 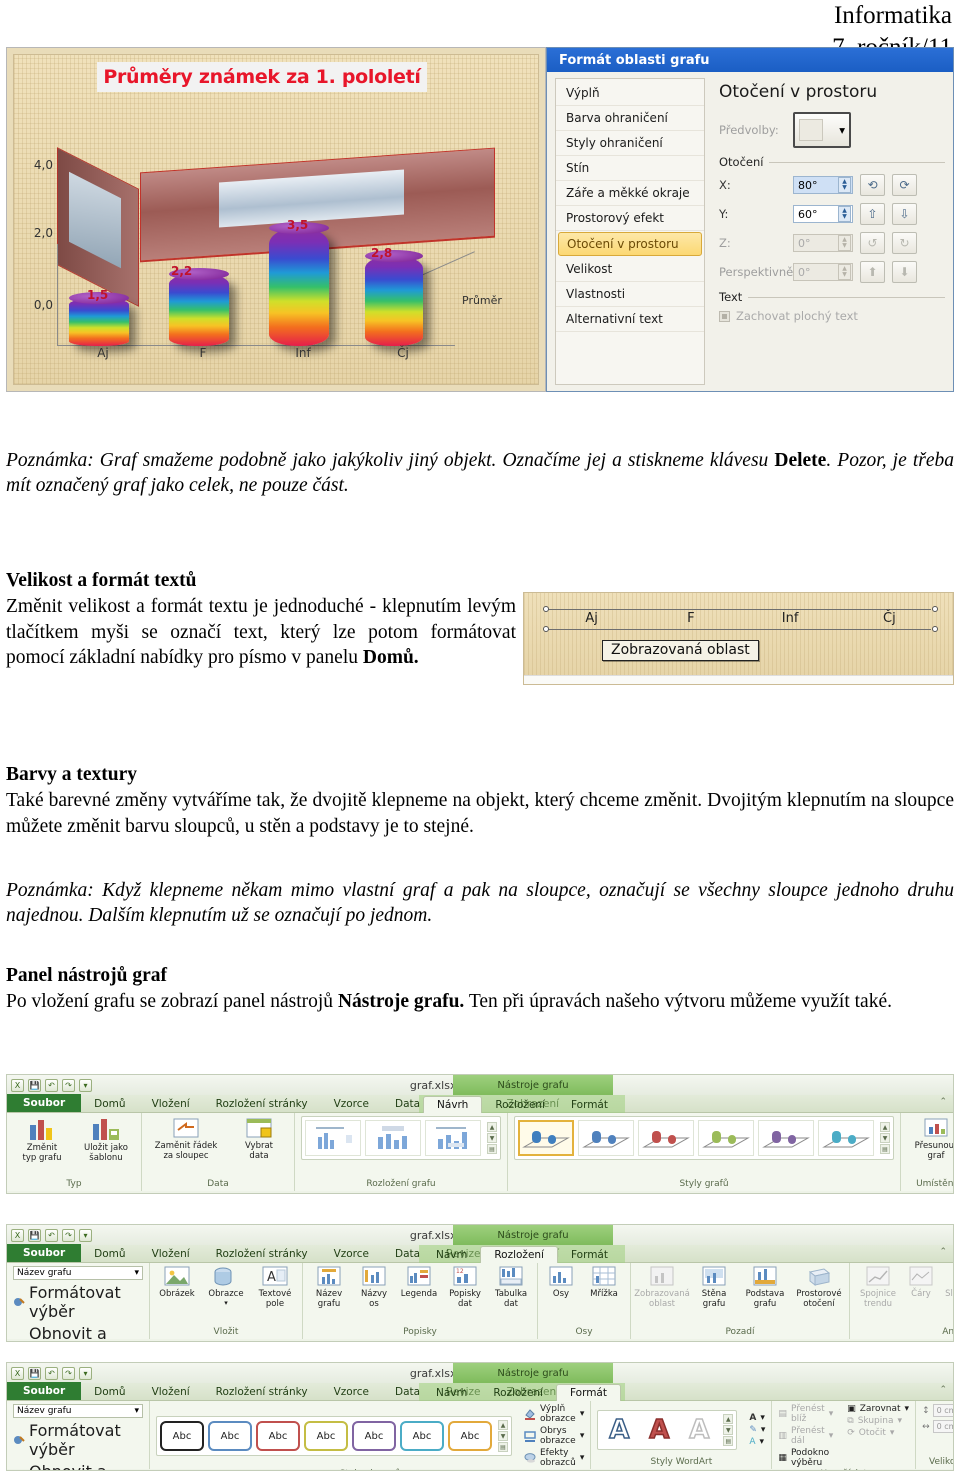 I want to click on shape-gallery-nav: ▲ ▼ ▤, so click(x=503, y=1436).